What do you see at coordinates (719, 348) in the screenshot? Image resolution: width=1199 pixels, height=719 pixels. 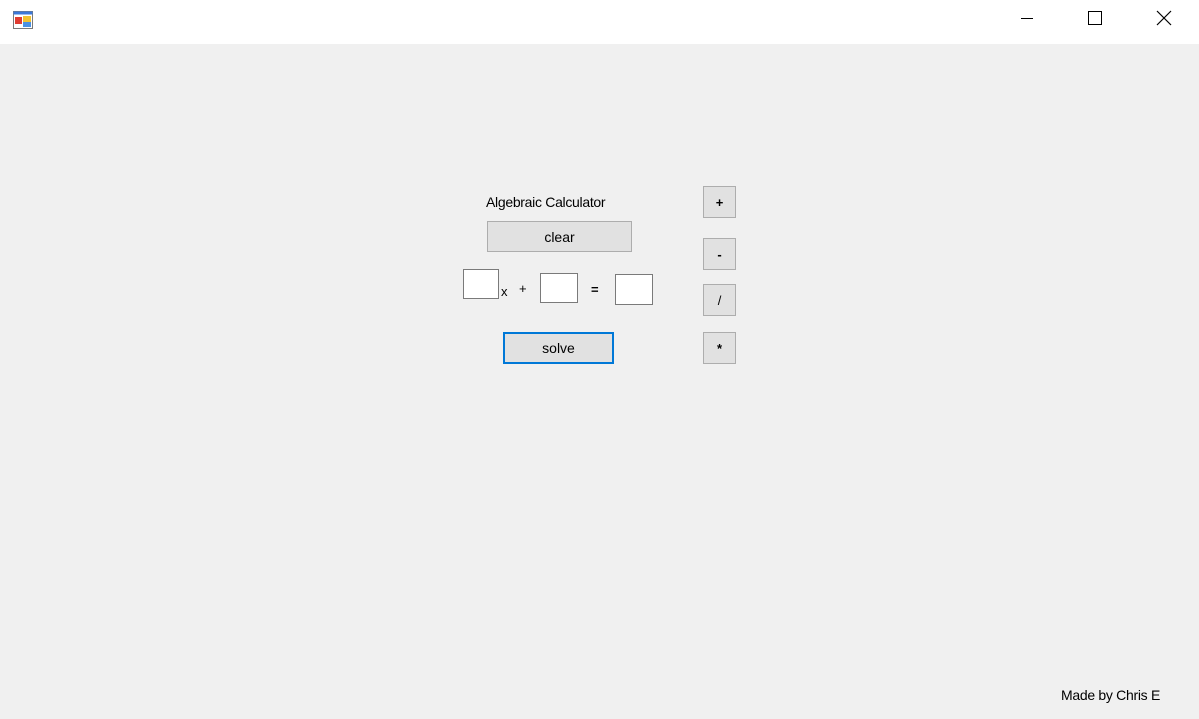 I see `multiply-operator-button: *` at bounding box center [719, 348].